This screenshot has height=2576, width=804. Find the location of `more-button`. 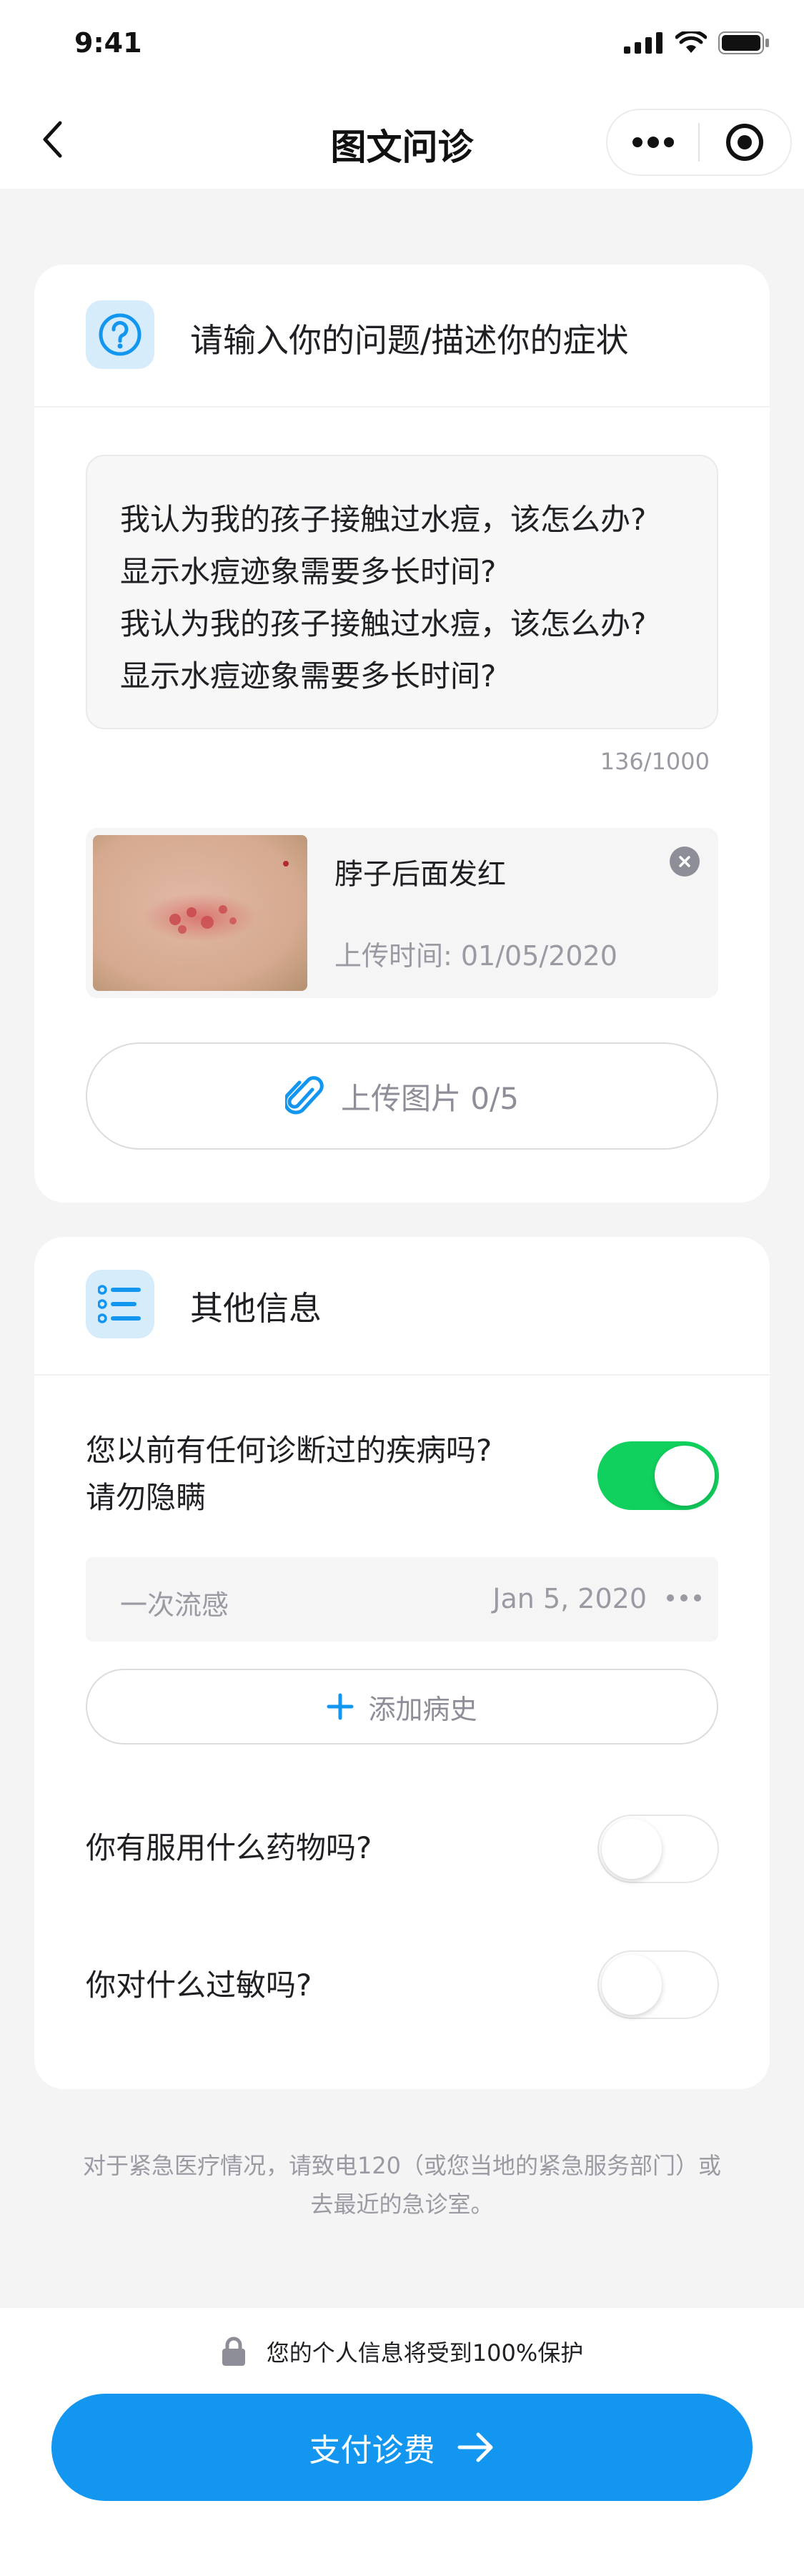

more-button is located at coordinates (652, 142).